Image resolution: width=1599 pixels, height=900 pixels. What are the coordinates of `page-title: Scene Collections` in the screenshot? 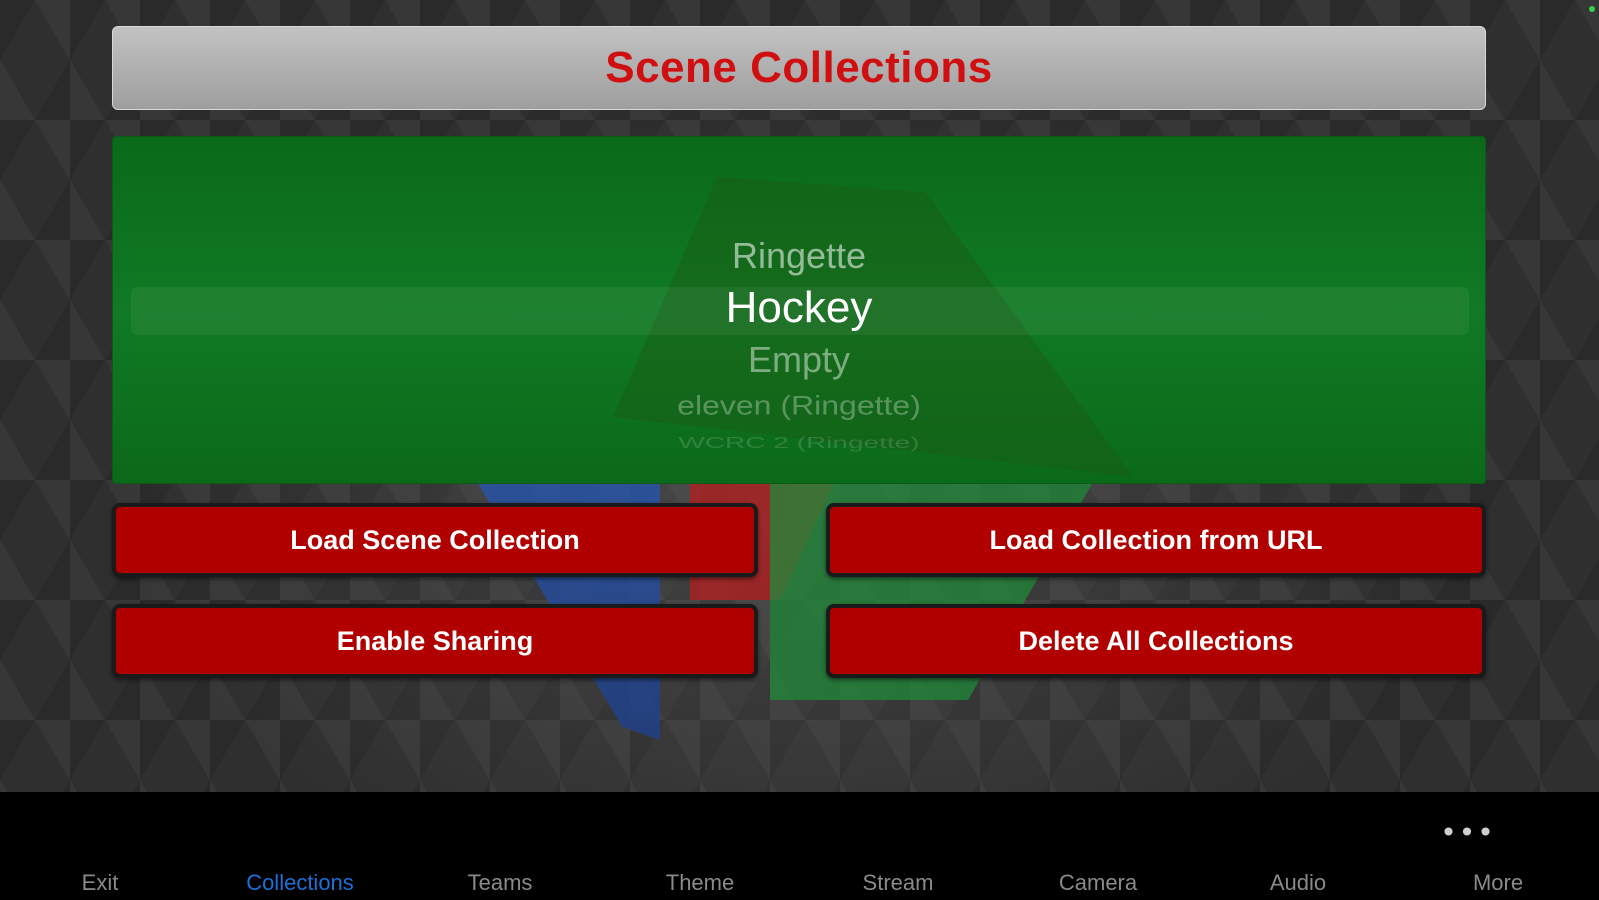 It's located at (799, 67).